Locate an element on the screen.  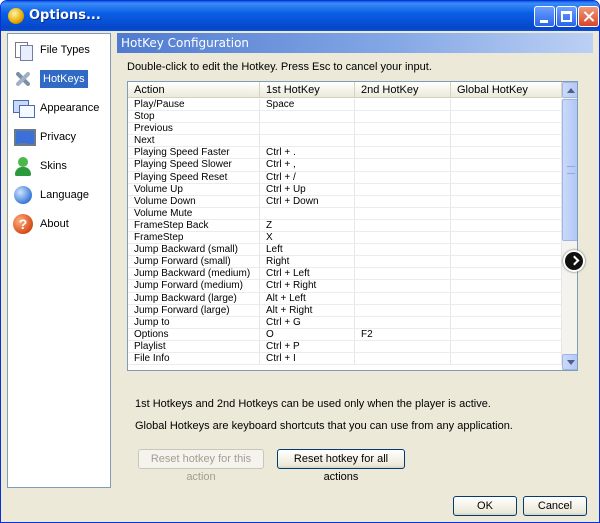
sidebar-item-file-types: File Types is located at coordinates (59, 50).